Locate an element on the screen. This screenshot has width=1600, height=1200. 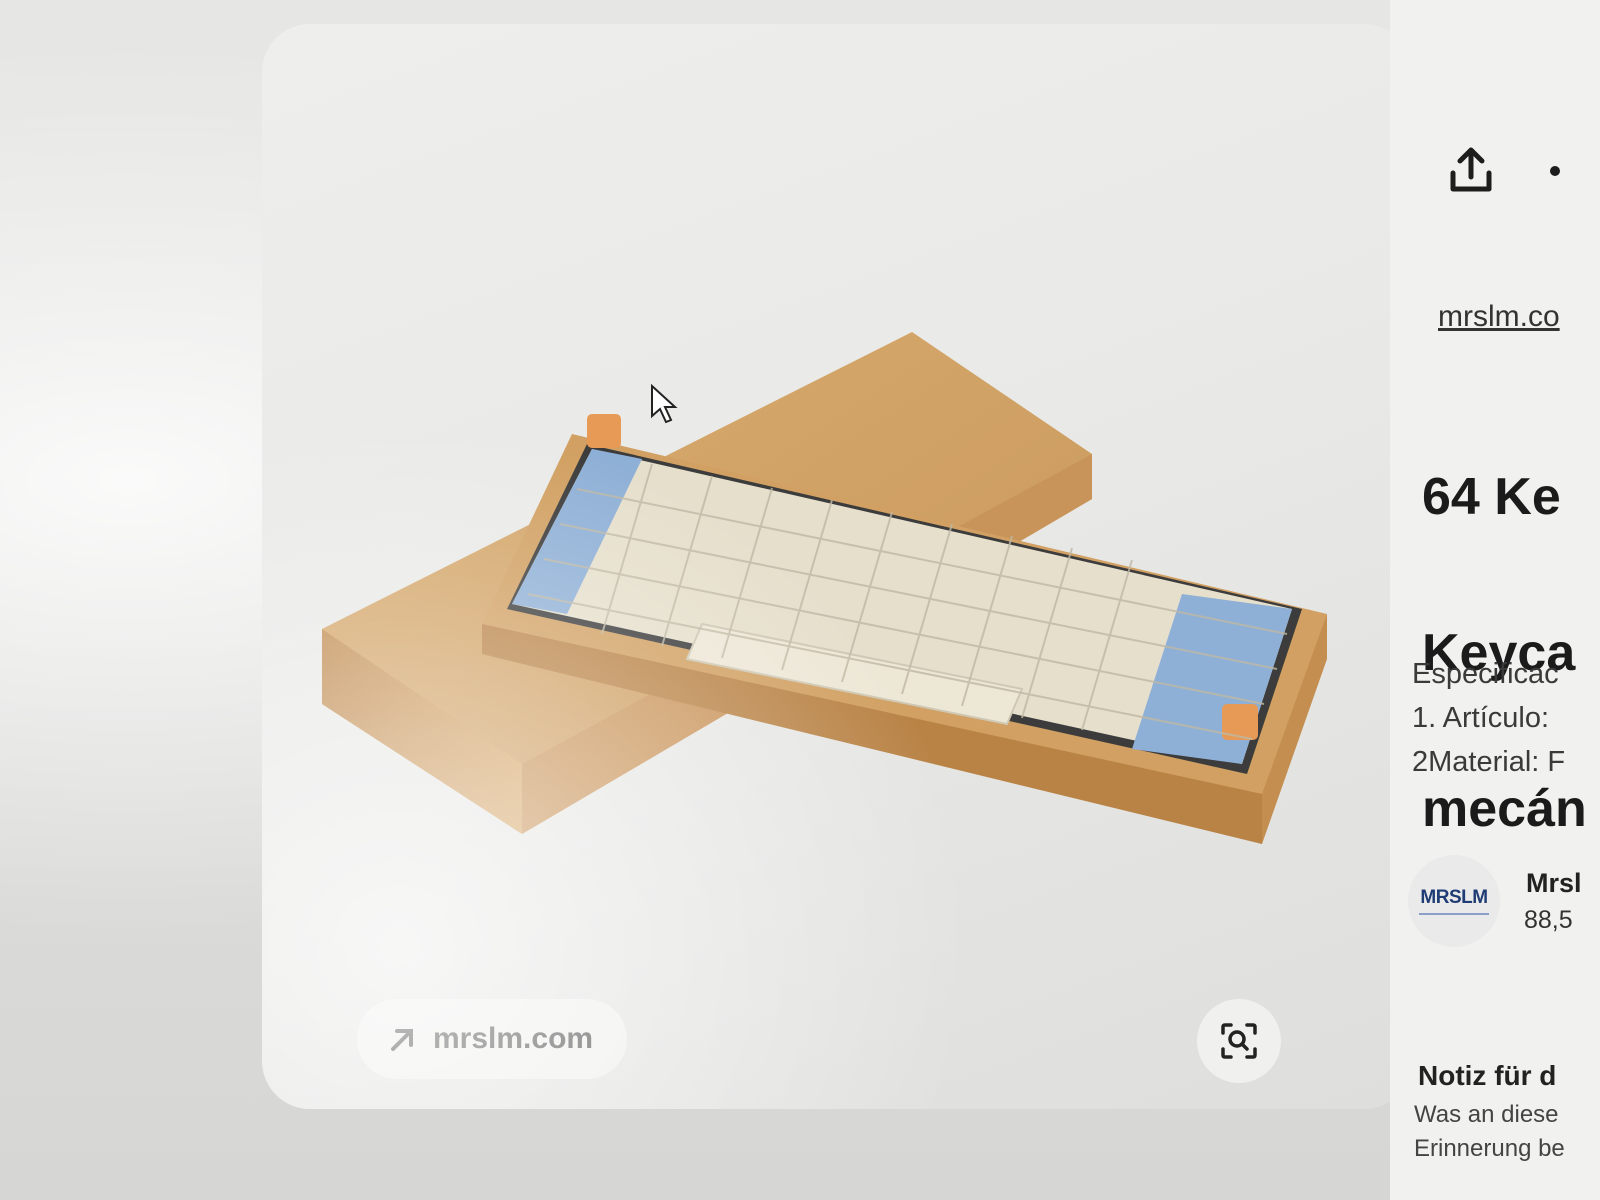
note-text-line: Was an diese is located at coordinates (1486, 1114).